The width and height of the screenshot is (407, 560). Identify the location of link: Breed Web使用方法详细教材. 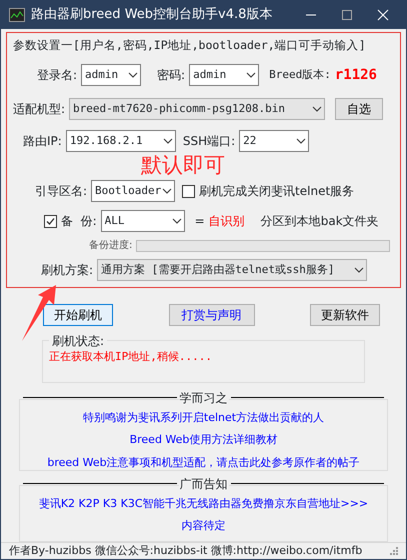
(204, 440).